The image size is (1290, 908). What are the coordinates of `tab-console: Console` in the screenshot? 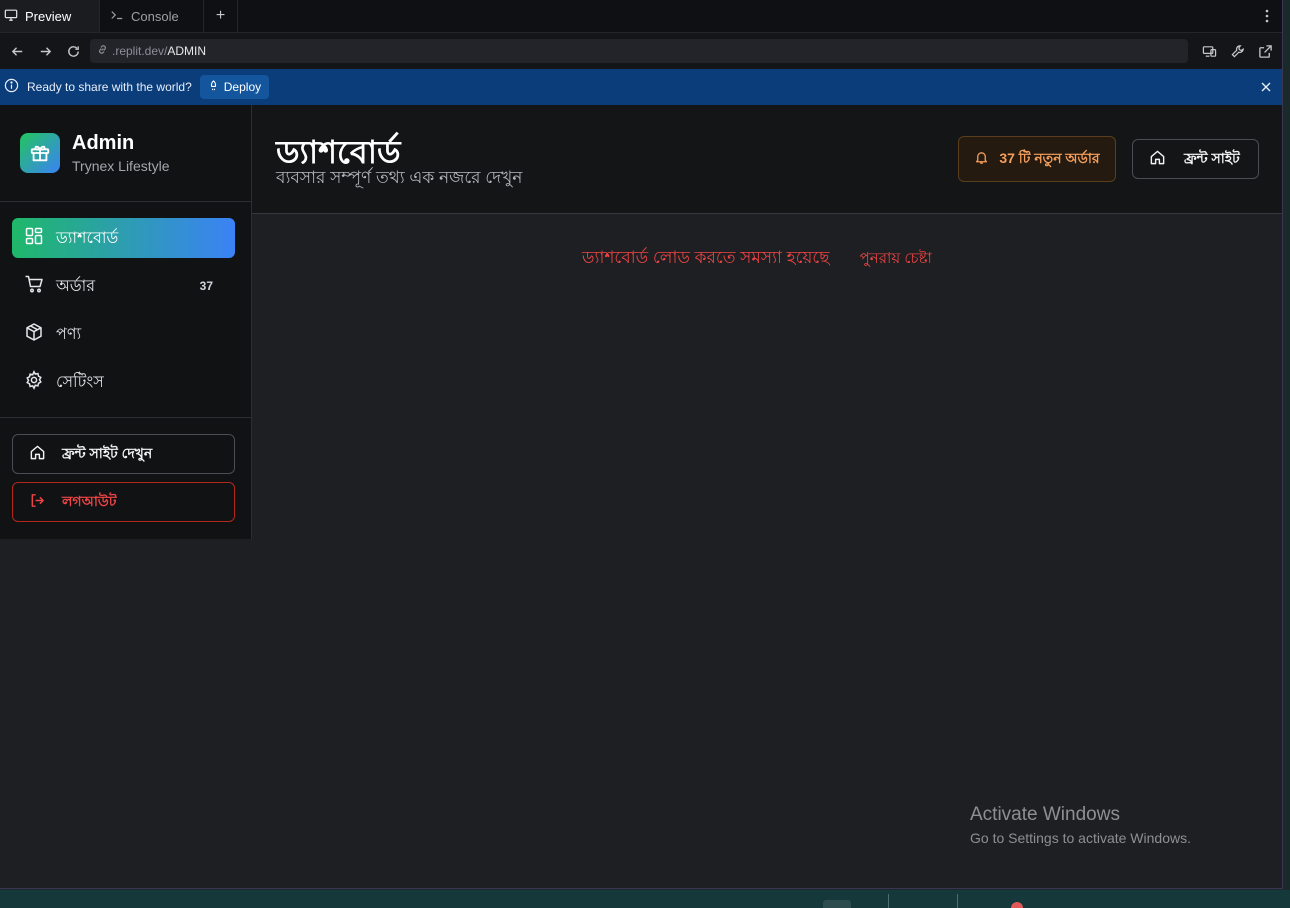 It's located at (152, 16).